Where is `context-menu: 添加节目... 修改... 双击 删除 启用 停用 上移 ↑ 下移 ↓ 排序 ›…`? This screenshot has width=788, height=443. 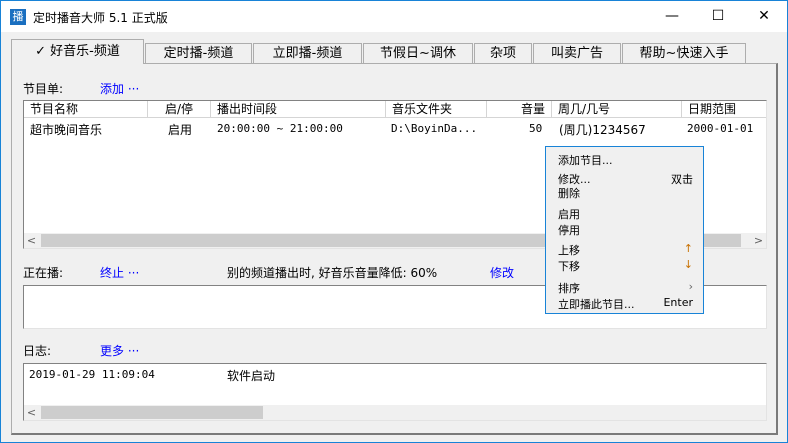
context-menu: 添加节目... 修改... 双击 删除 启用 停用 上移 ↑ 下移 ↓ 排序 ›… is located at coordinates (624, 230).